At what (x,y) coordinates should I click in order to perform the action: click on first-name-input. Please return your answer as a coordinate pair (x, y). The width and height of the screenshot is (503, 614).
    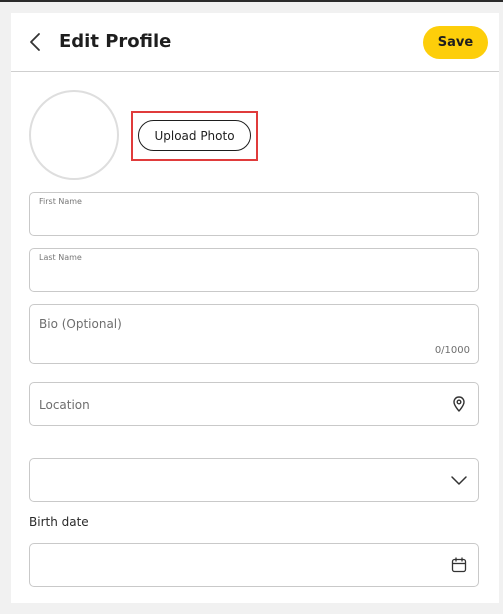
    Looking at the image, I should click on (254, 221).